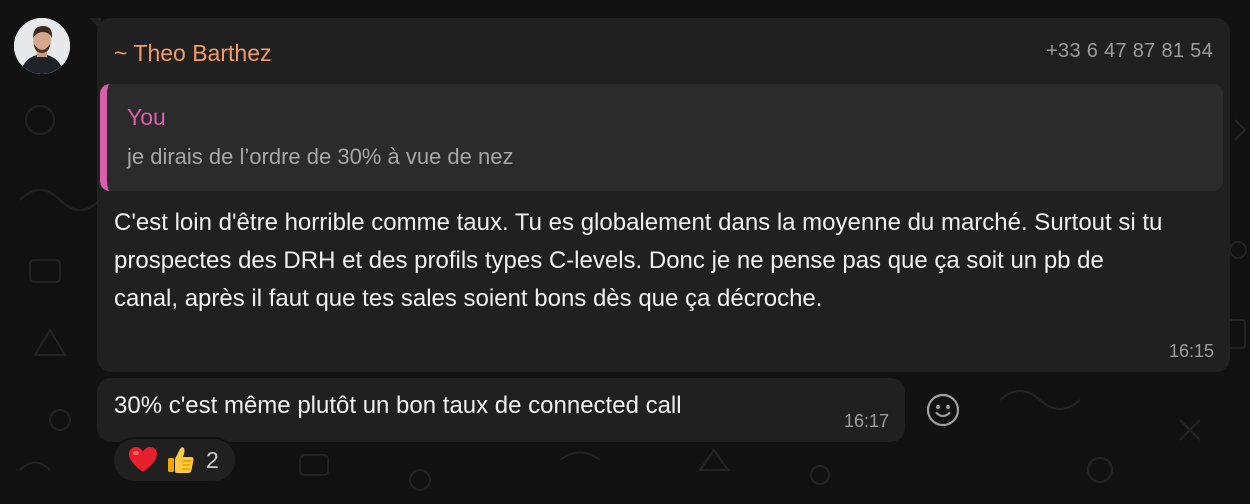 The height and width of the screenshot is (504, 1250). Describe the element at coordinates (146, 117) in the screenshot. I see `quote-author: You` at that location.